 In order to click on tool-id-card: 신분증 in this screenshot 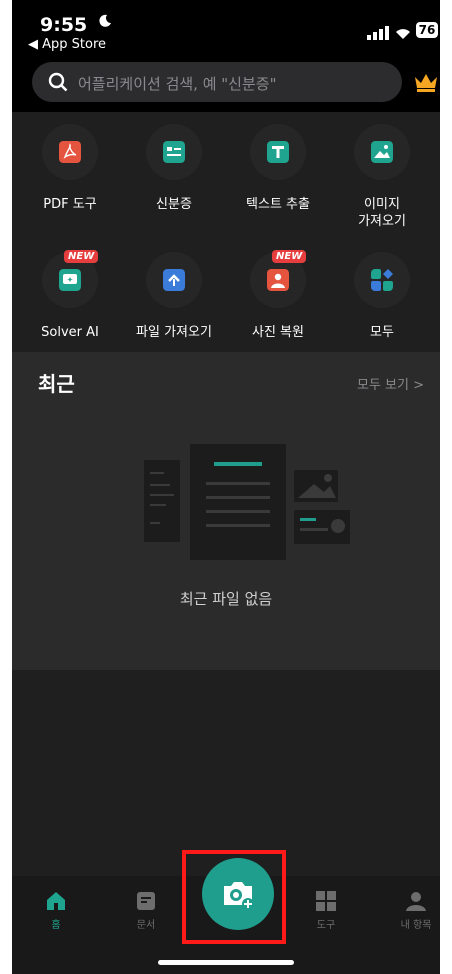, I will do `click(174, 179)`.